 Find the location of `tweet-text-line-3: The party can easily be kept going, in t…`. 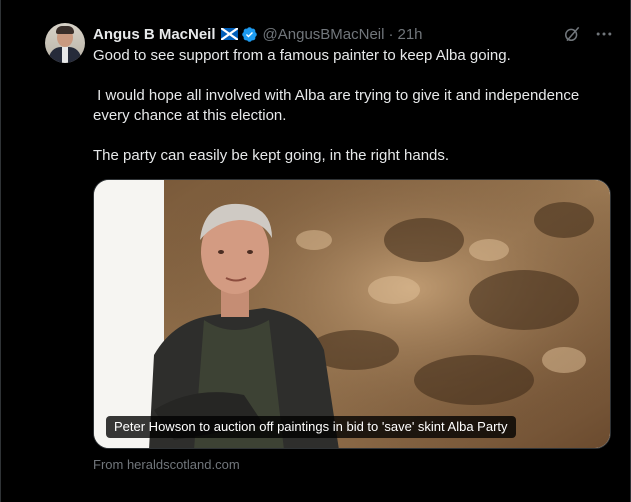

tweet-text-line-3: The party can easily be kept going, in t… is located at coordinates (271, 155).